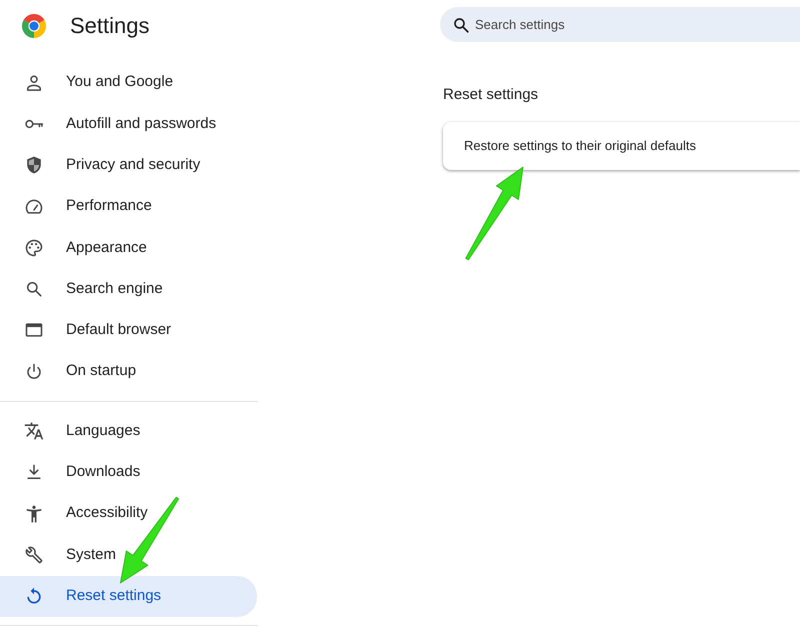 This screenshot has width=800, height=636. I want to click on translate-icon, so click(34, 431).